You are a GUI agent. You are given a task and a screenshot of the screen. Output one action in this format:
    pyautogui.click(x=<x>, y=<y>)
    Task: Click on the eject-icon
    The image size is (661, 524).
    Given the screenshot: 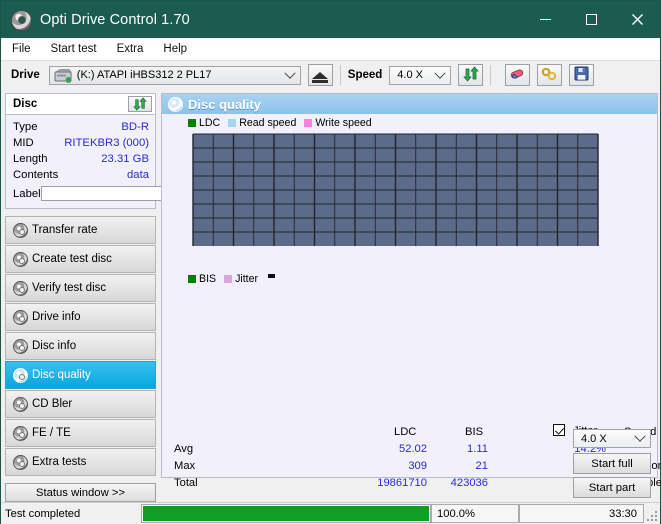 What is the action you would take?
    pyautogui.click(x=320, y=77)
    